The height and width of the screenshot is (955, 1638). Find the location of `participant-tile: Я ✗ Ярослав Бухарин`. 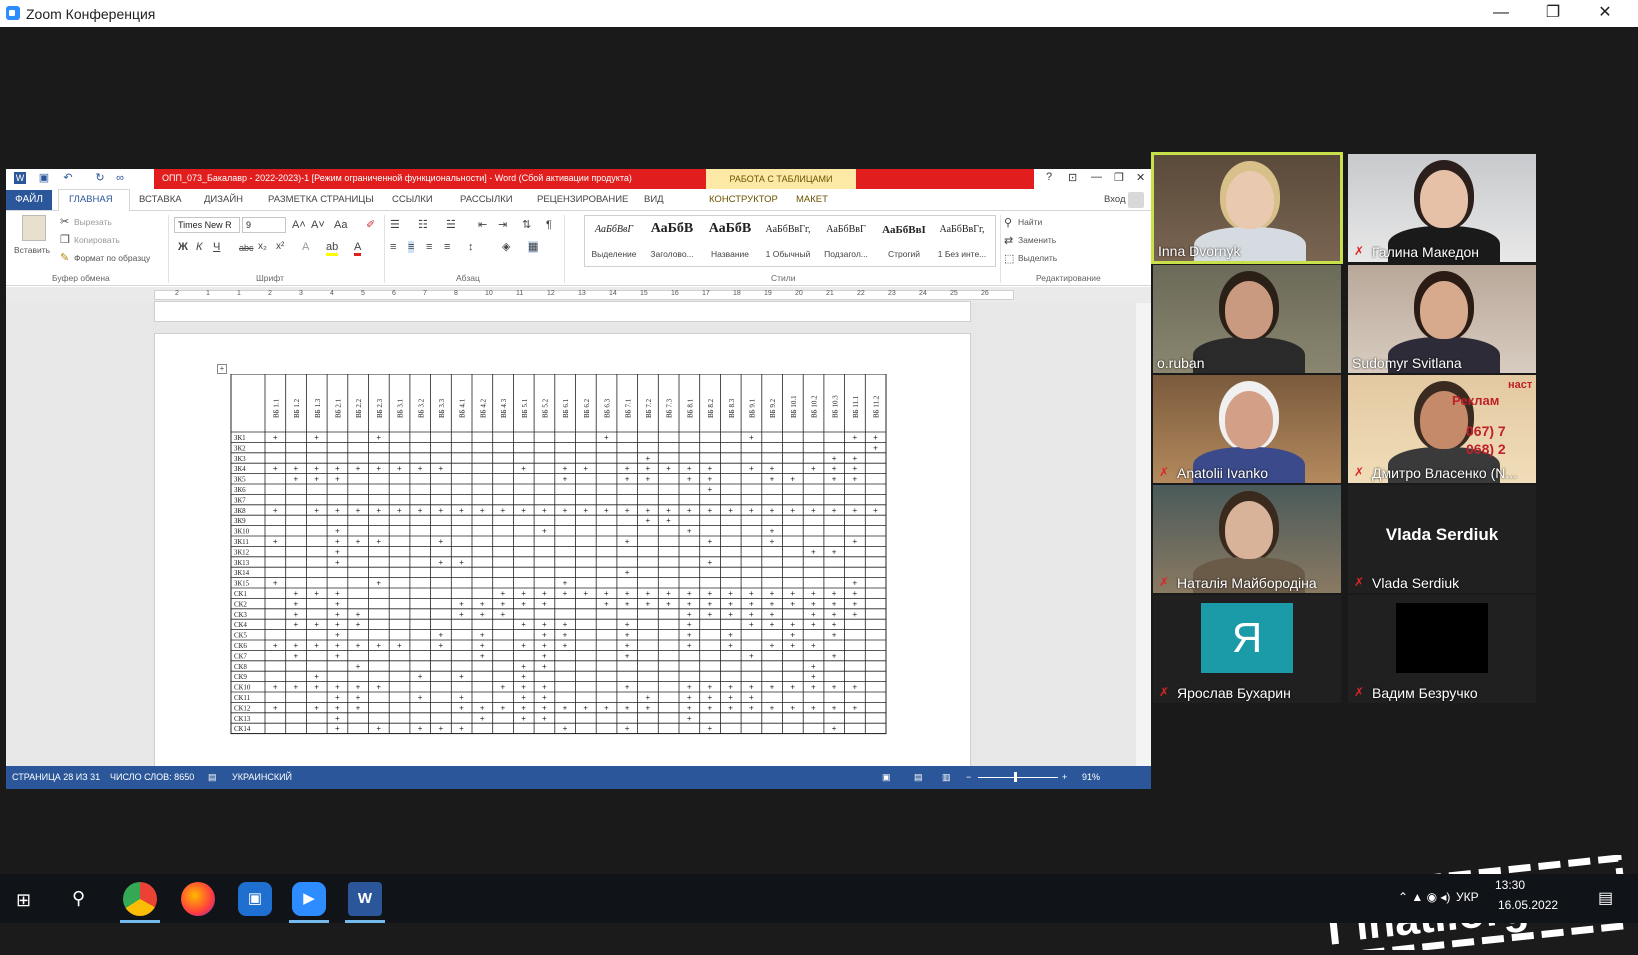

participant-tile: Я ✗ Ярослав Бухарин is located at coordinates (1247, 649).